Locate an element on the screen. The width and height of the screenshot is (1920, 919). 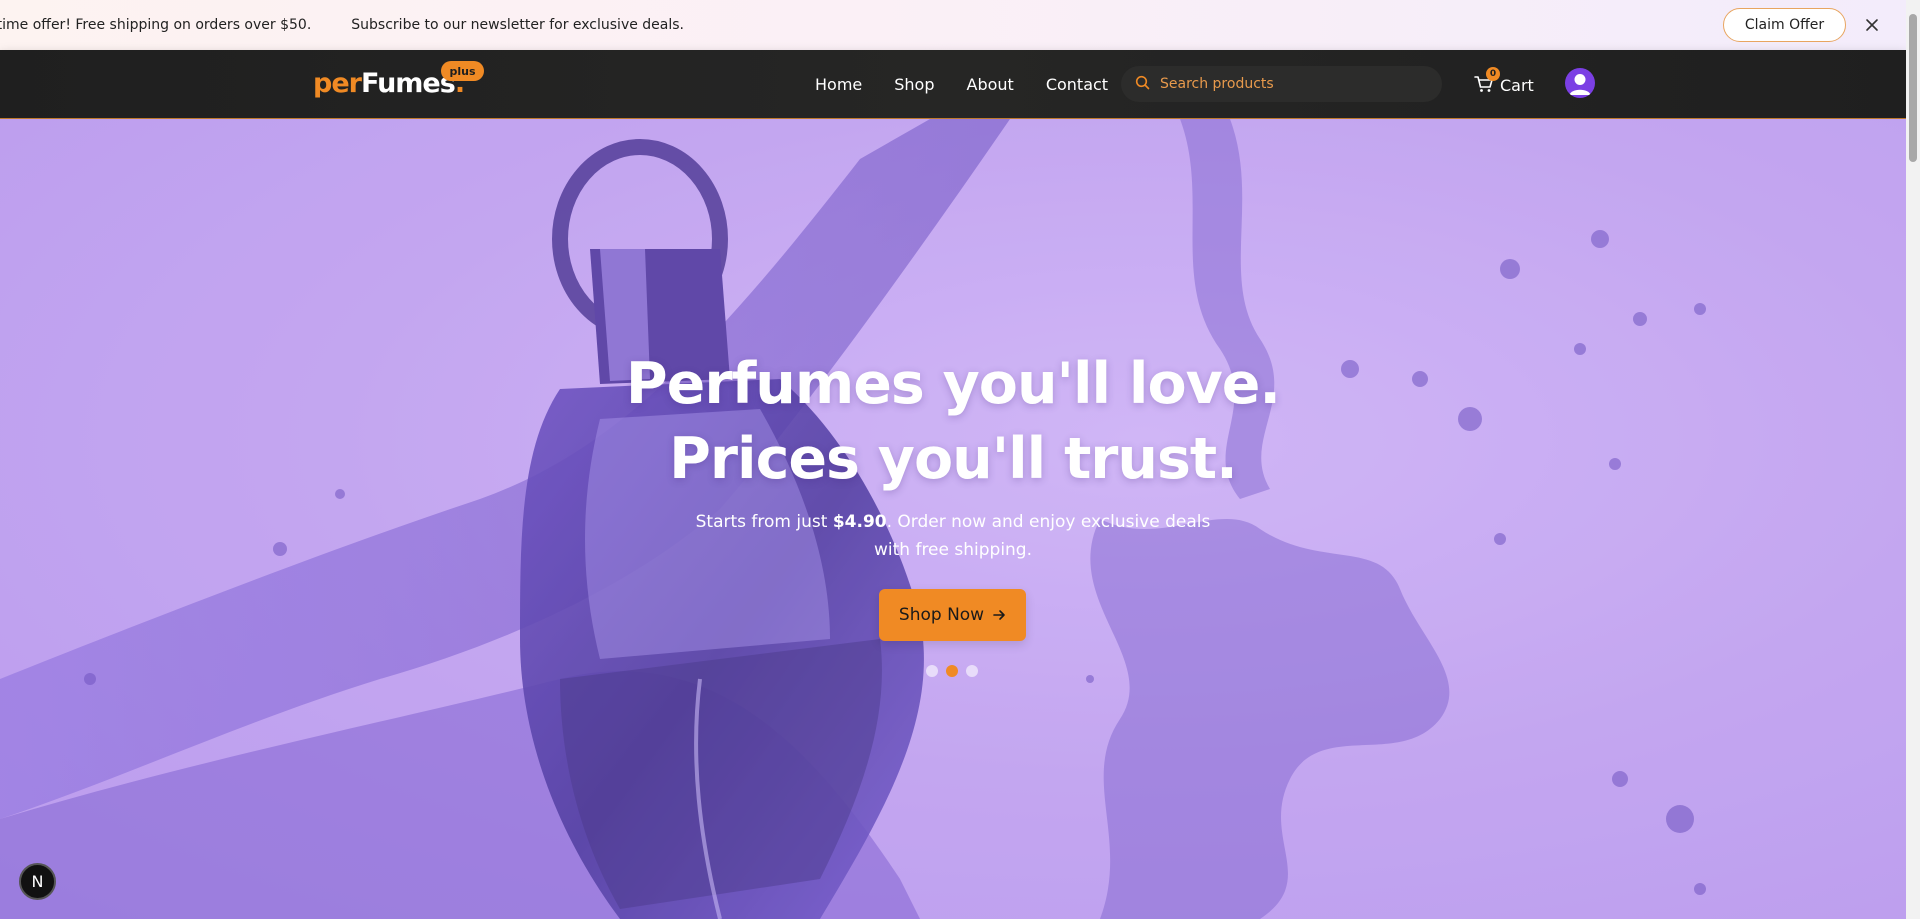
hero-title-line1: Perfumes you'll love. is located at coordinates (953, 384).